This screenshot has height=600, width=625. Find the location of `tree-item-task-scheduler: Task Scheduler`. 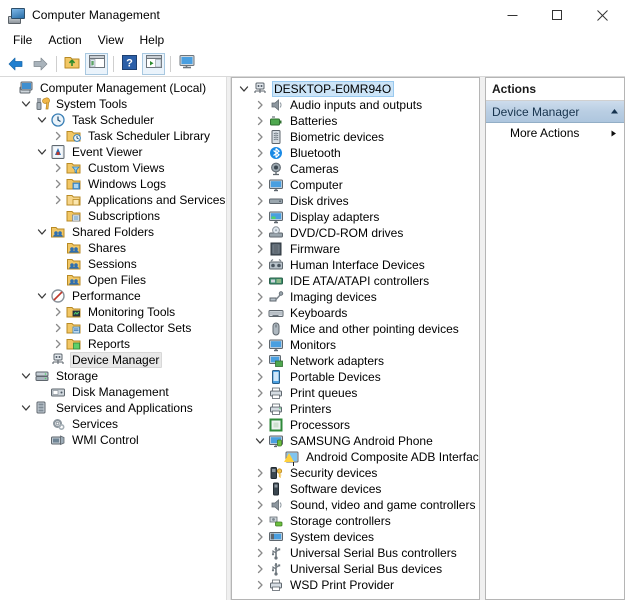

tree-item-task-scheduler: Task Scheduler is located at coordinates (112, 120).